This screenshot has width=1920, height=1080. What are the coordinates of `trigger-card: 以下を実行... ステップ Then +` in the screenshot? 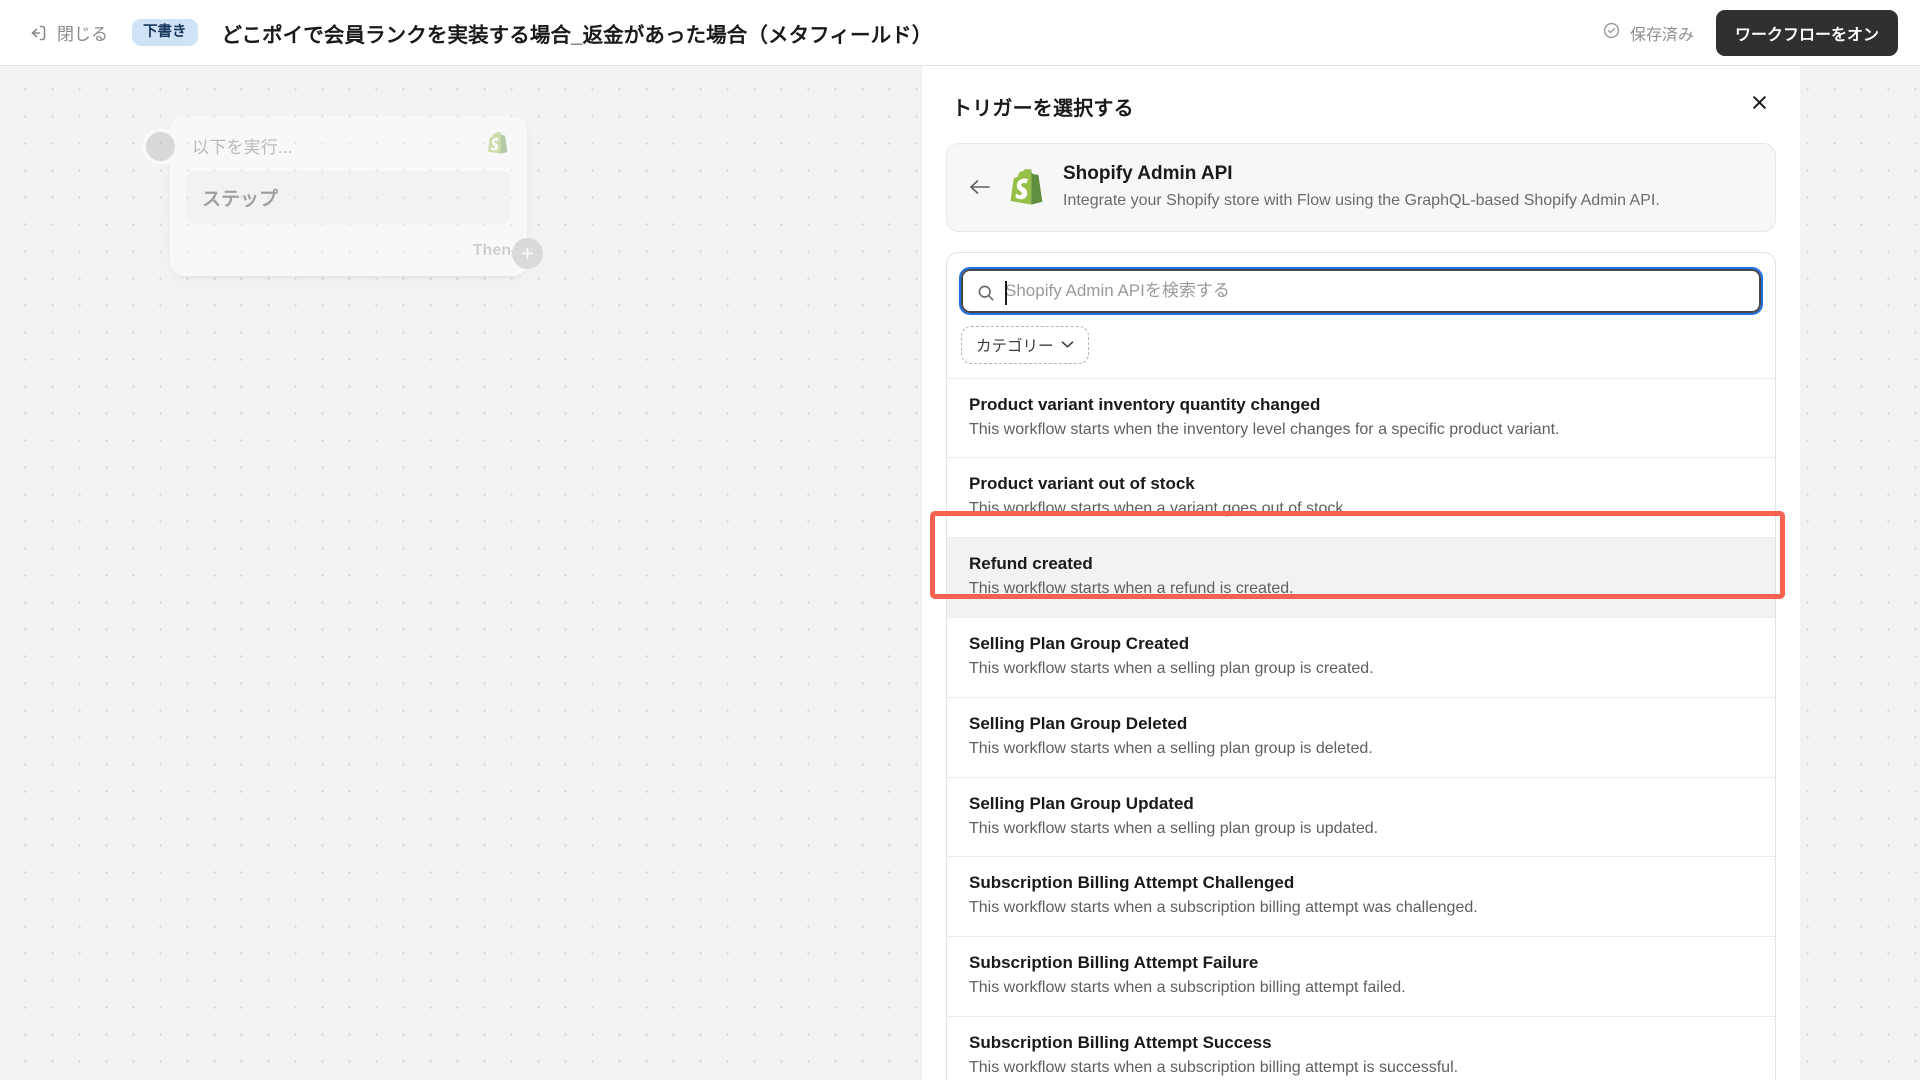 It's located at (342, 196).